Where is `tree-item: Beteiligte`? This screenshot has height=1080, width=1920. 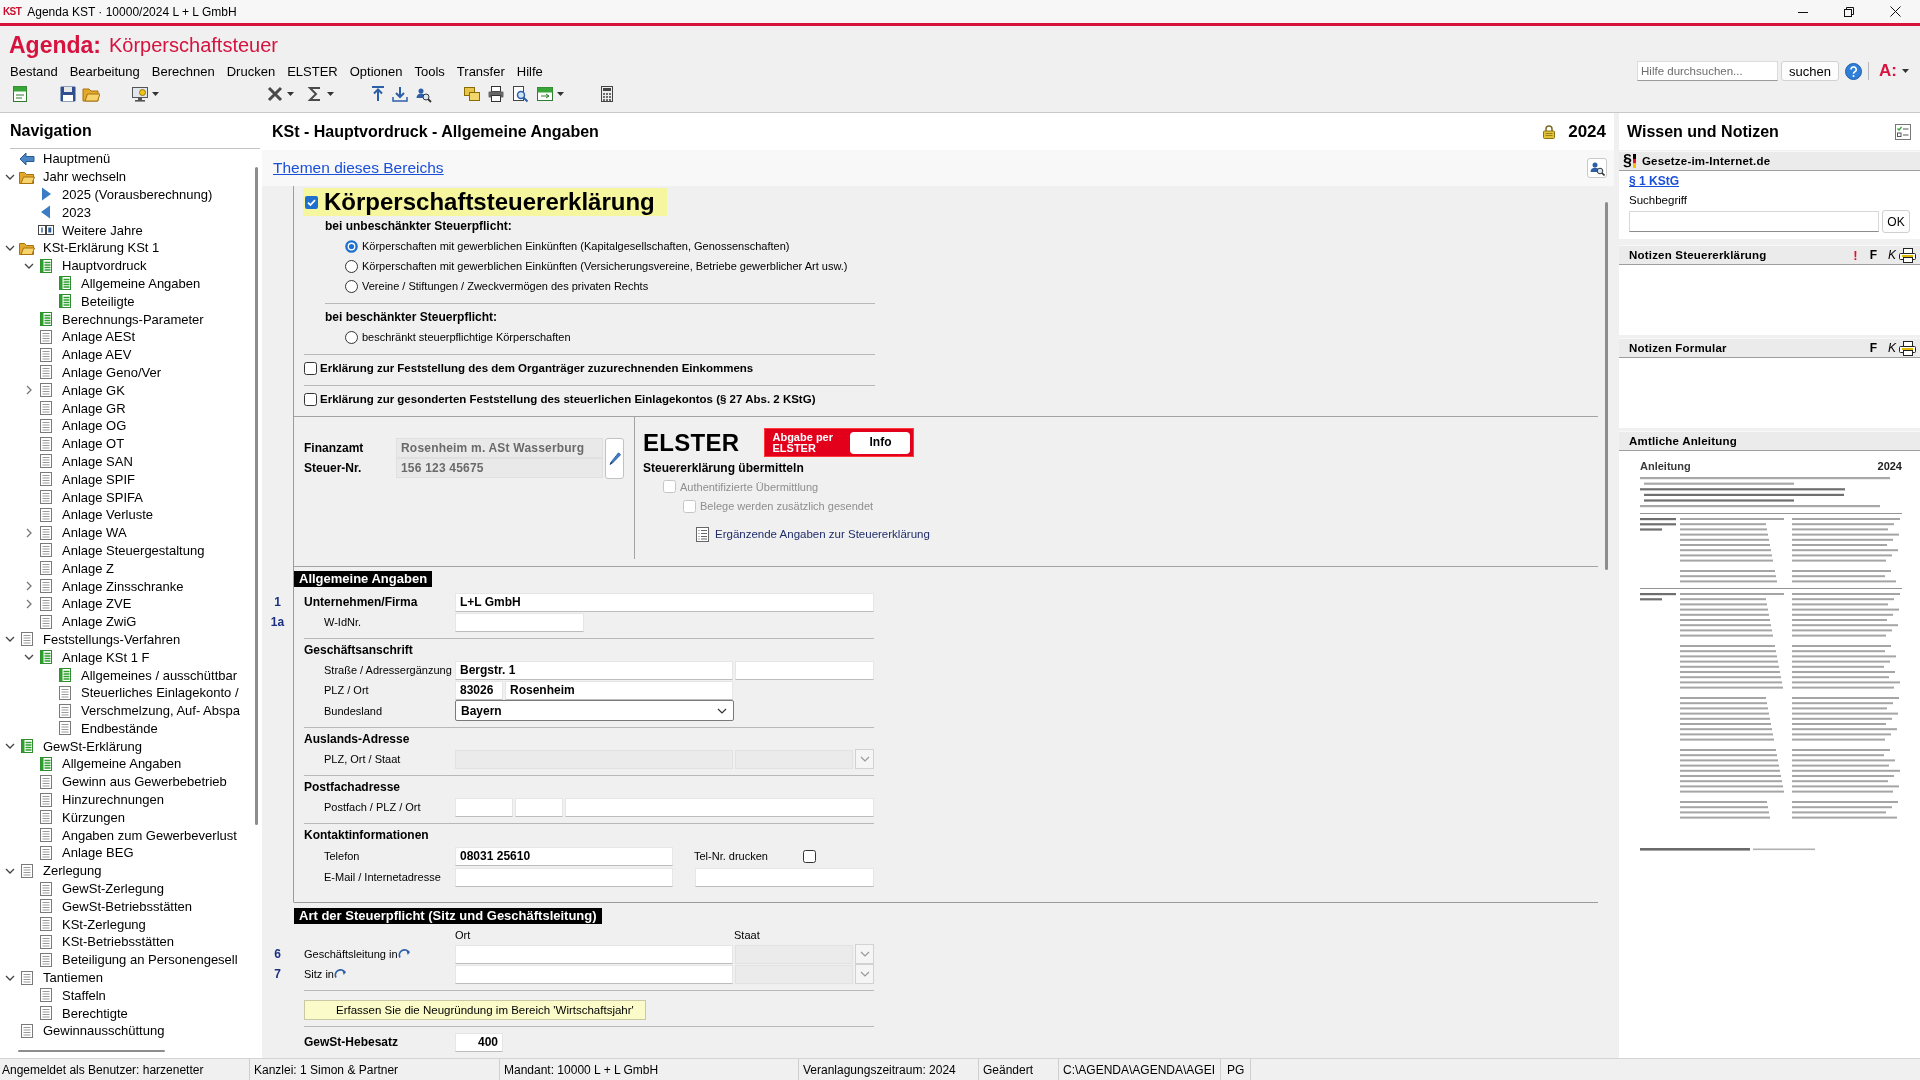 tree-item: Beteiligte is located at coordinates (108, 301).